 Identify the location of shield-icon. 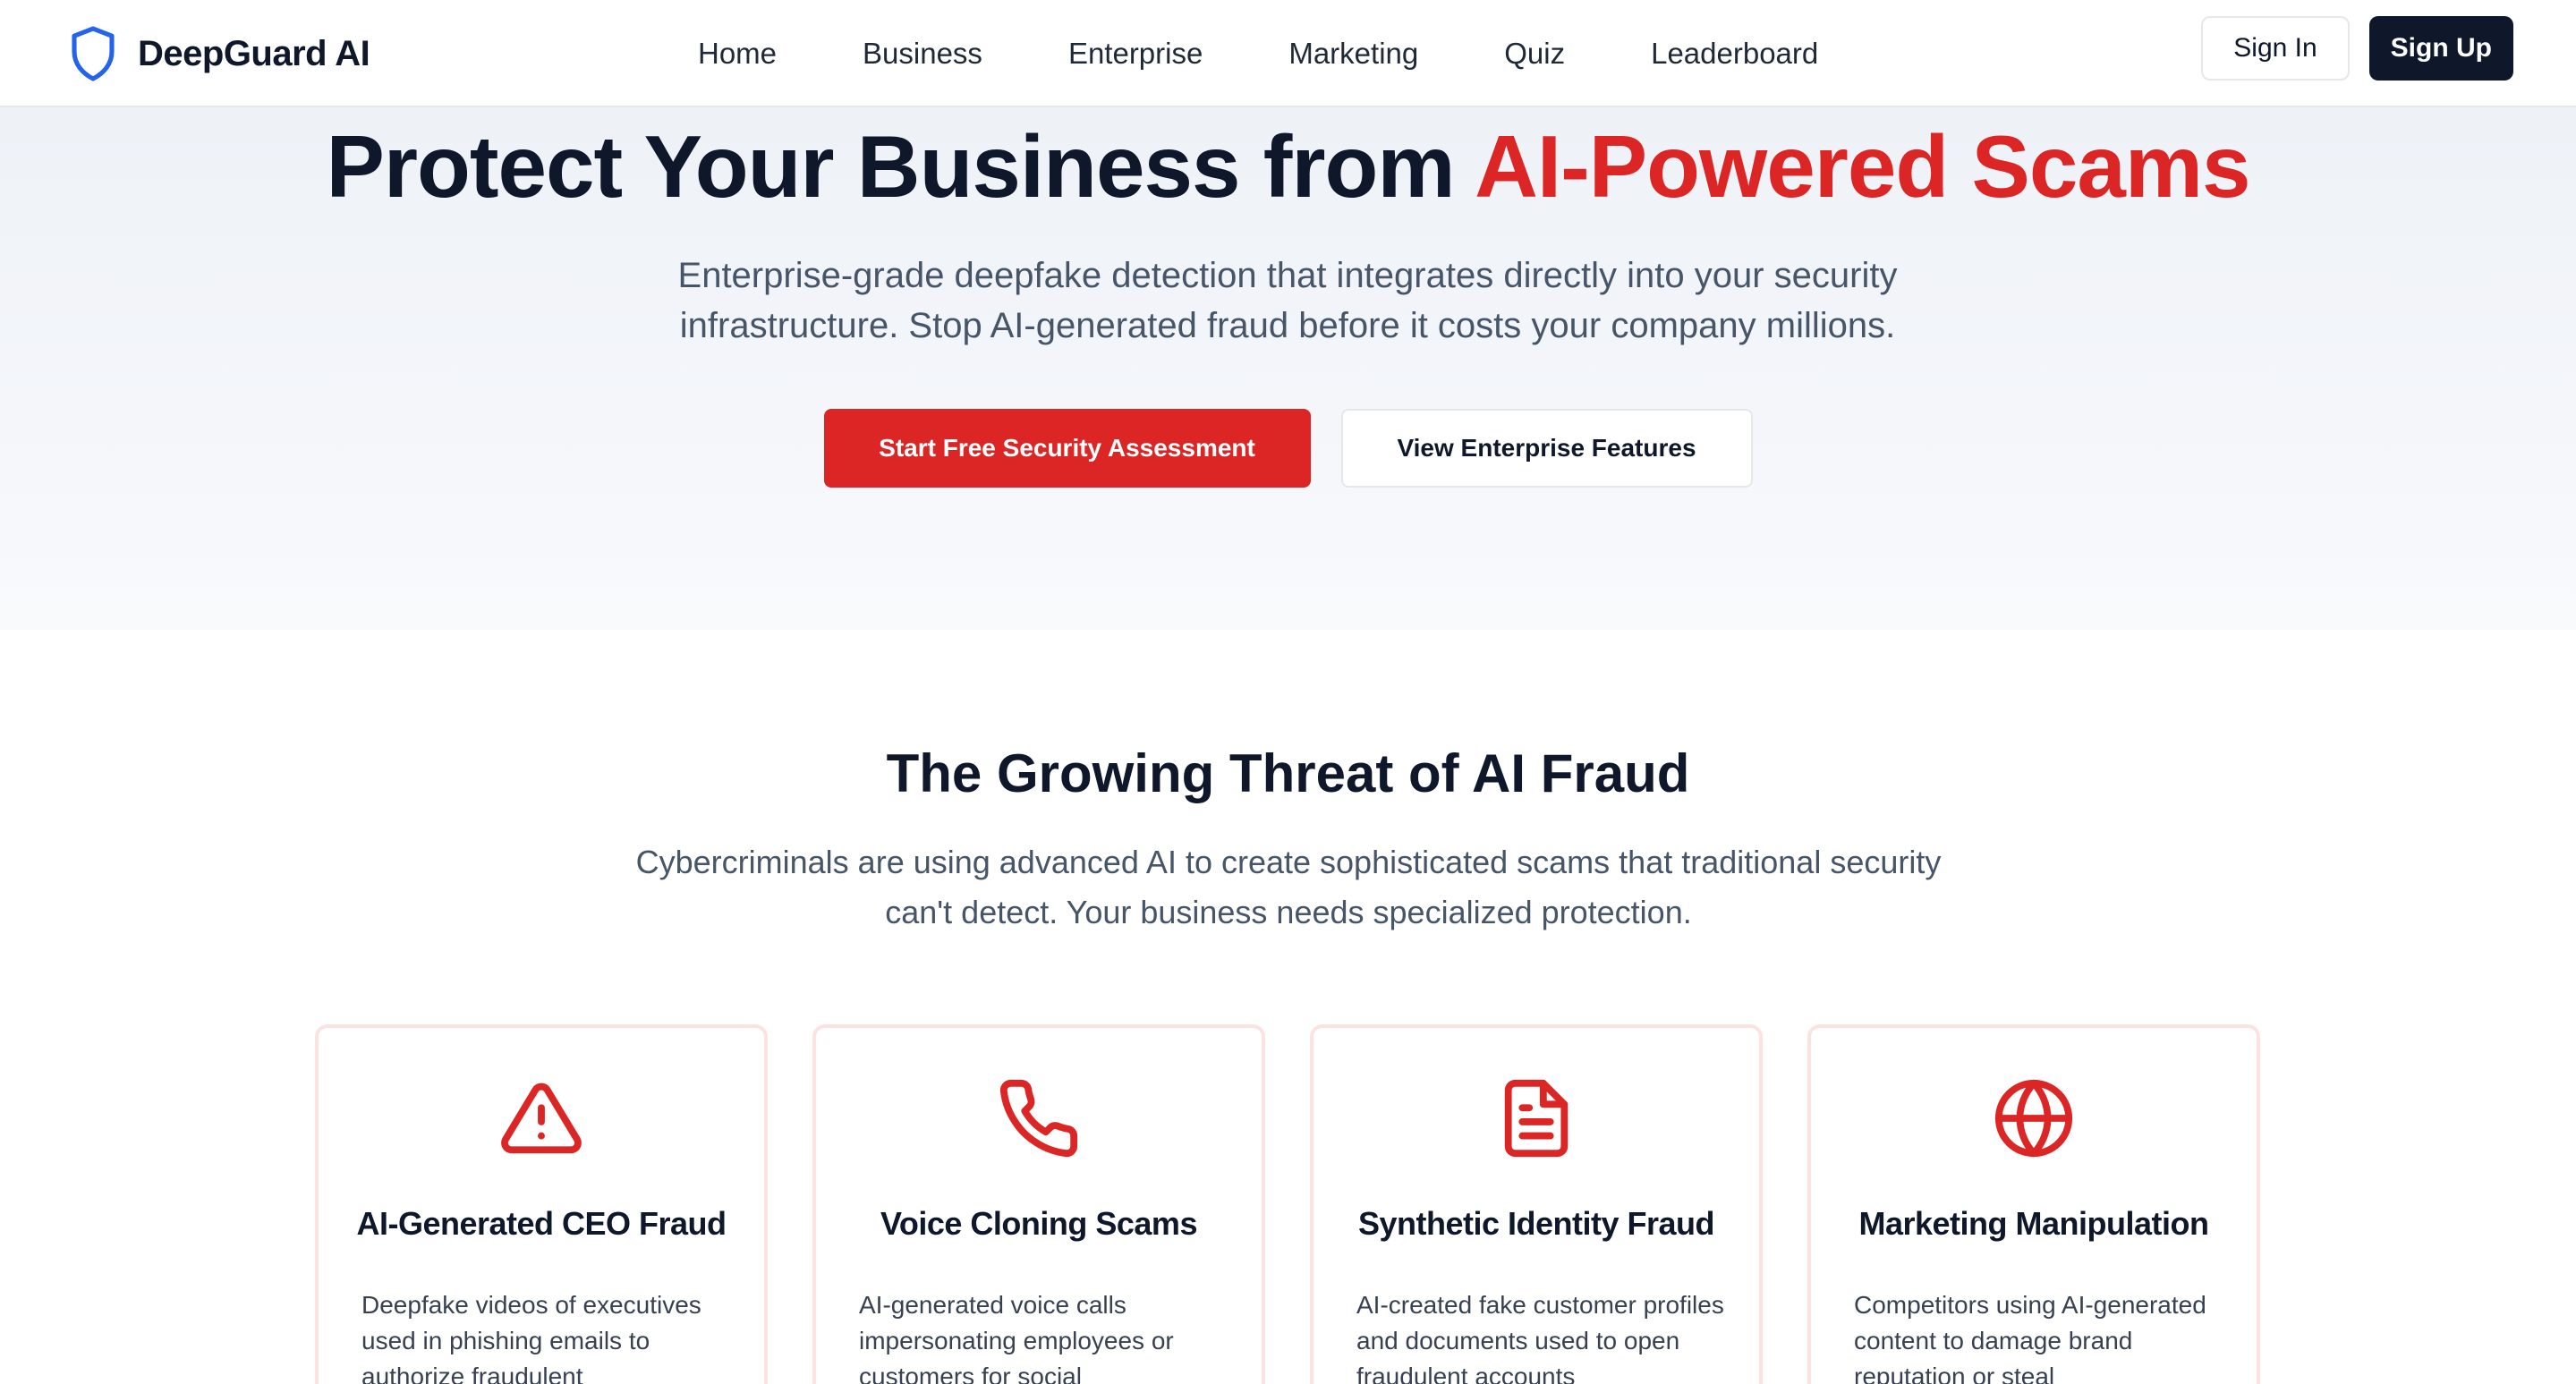
(93, 53).